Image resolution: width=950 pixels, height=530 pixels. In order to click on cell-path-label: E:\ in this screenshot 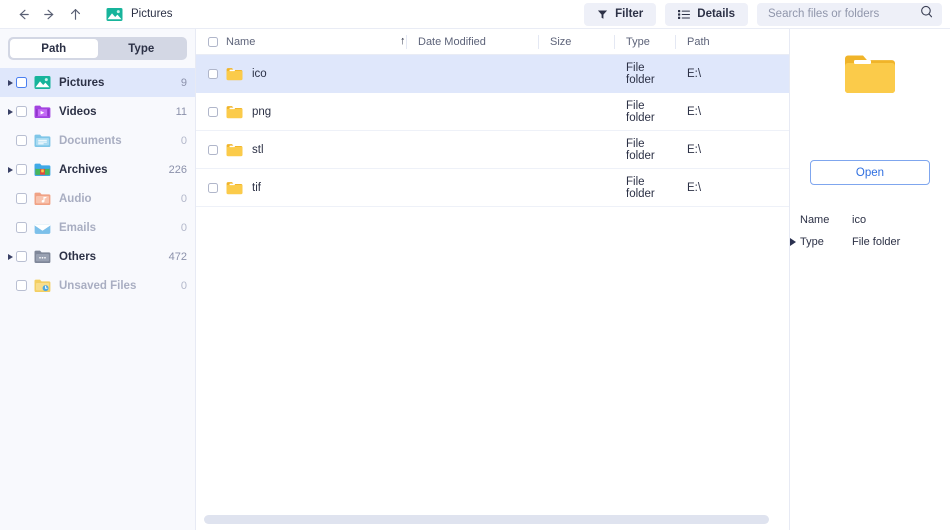, I will do `click(694, 187)`.